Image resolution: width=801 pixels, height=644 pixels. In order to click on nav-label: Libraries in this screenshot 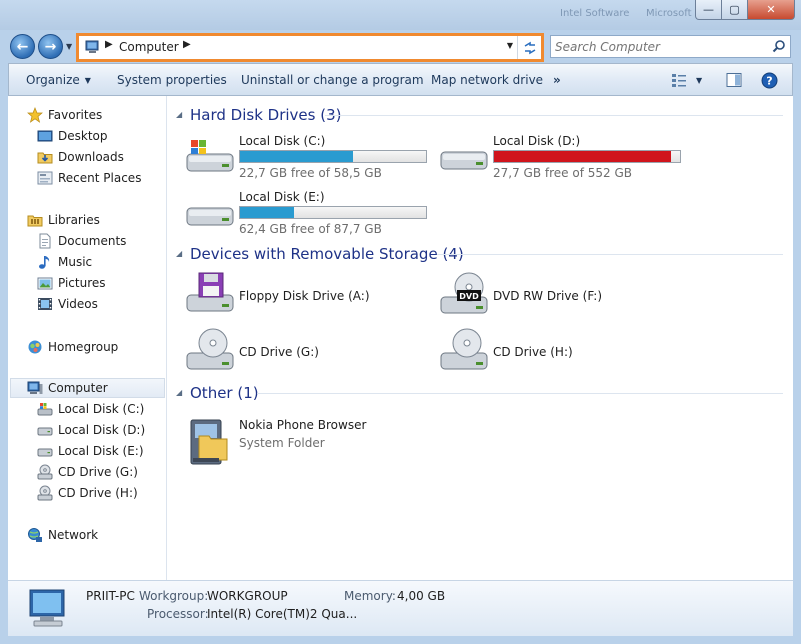, I will do `click(74, 220)`.